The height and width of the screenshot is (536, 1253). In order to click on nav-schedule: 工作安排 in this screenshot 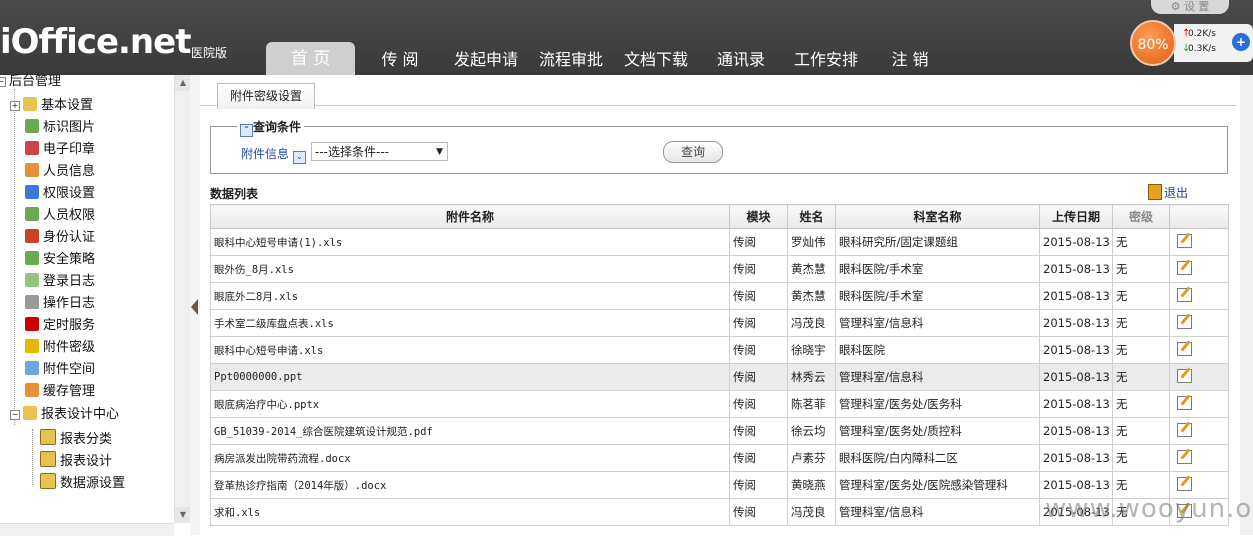, I will do `click(826, 58)`.